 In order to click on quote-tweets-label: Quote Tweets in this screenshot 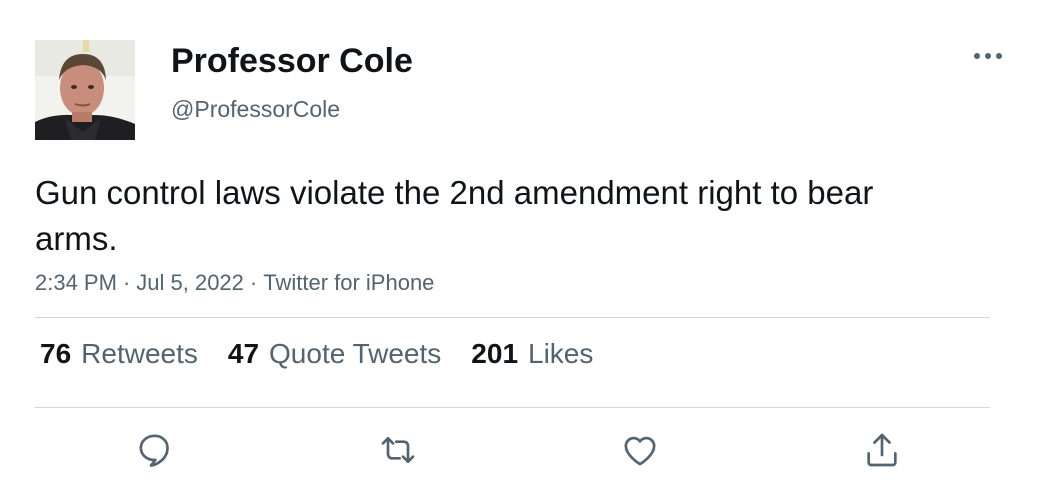, I will do `click(355, 353)`.